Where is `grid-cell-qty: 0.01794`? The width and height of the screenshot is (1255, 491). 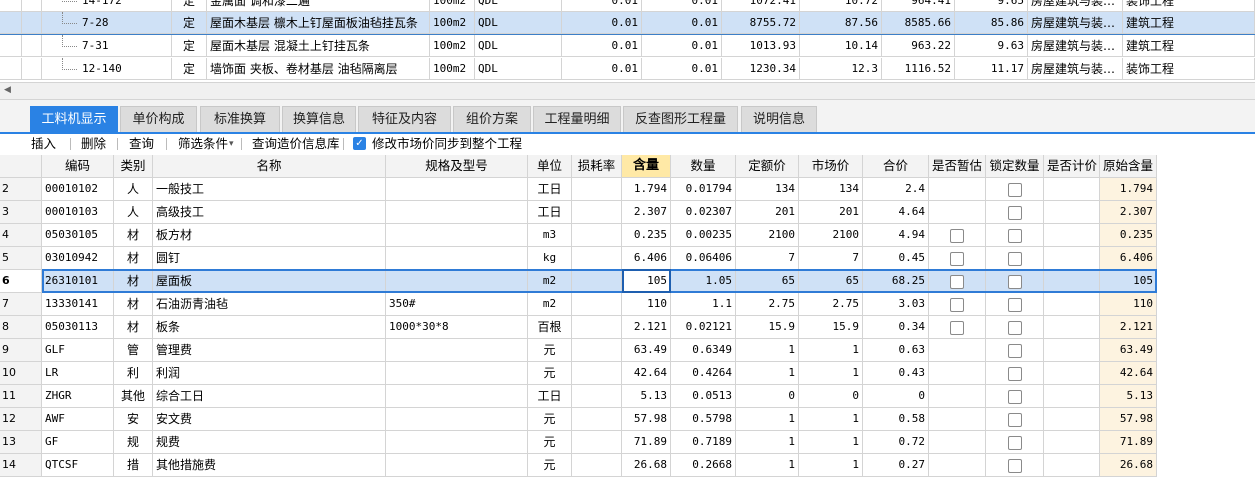 grid-cell-qty: 0.01794 is located at coordinates (703, 189).